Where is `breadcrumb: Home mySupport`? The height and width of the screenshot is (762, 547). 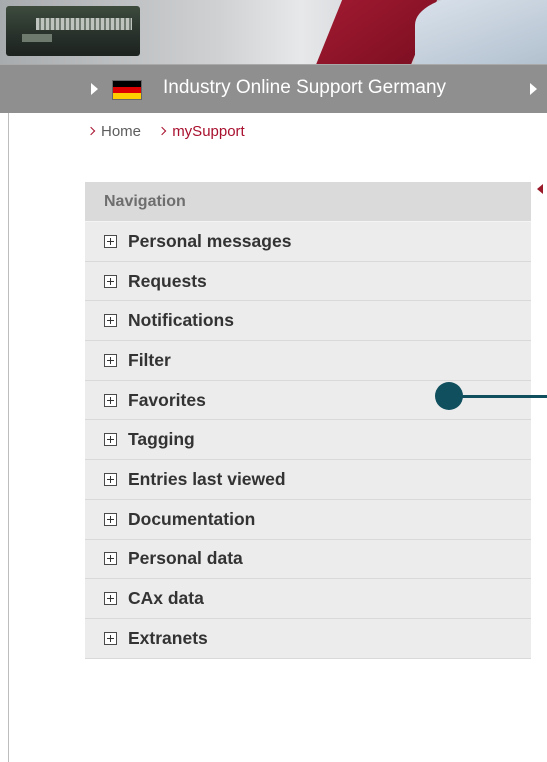
breadcrumb: Home mySupport is located at coordinates (172, 130).